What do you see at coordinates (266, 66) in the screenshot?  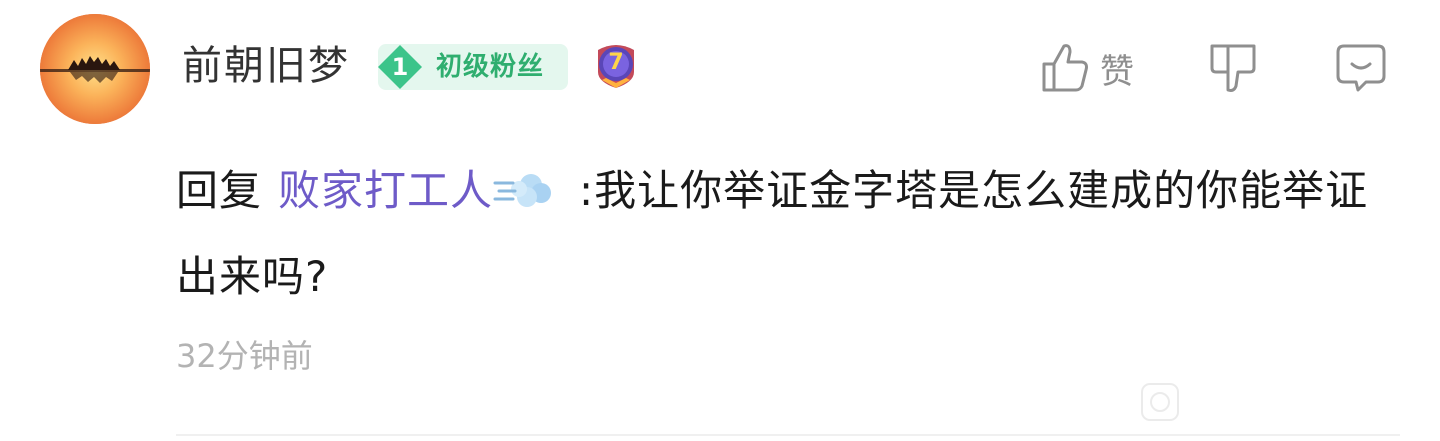 I see `username: 前朝旧梦` at bounding box center [266, 66].